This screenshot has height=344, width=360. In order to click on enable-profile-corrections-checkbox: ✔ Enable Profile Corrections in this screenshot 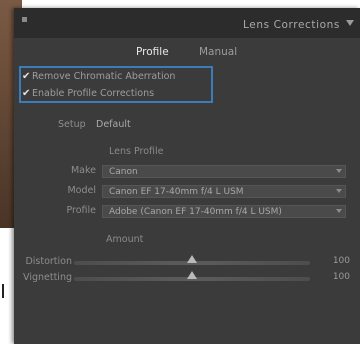, I will do `click(88, 95)`.